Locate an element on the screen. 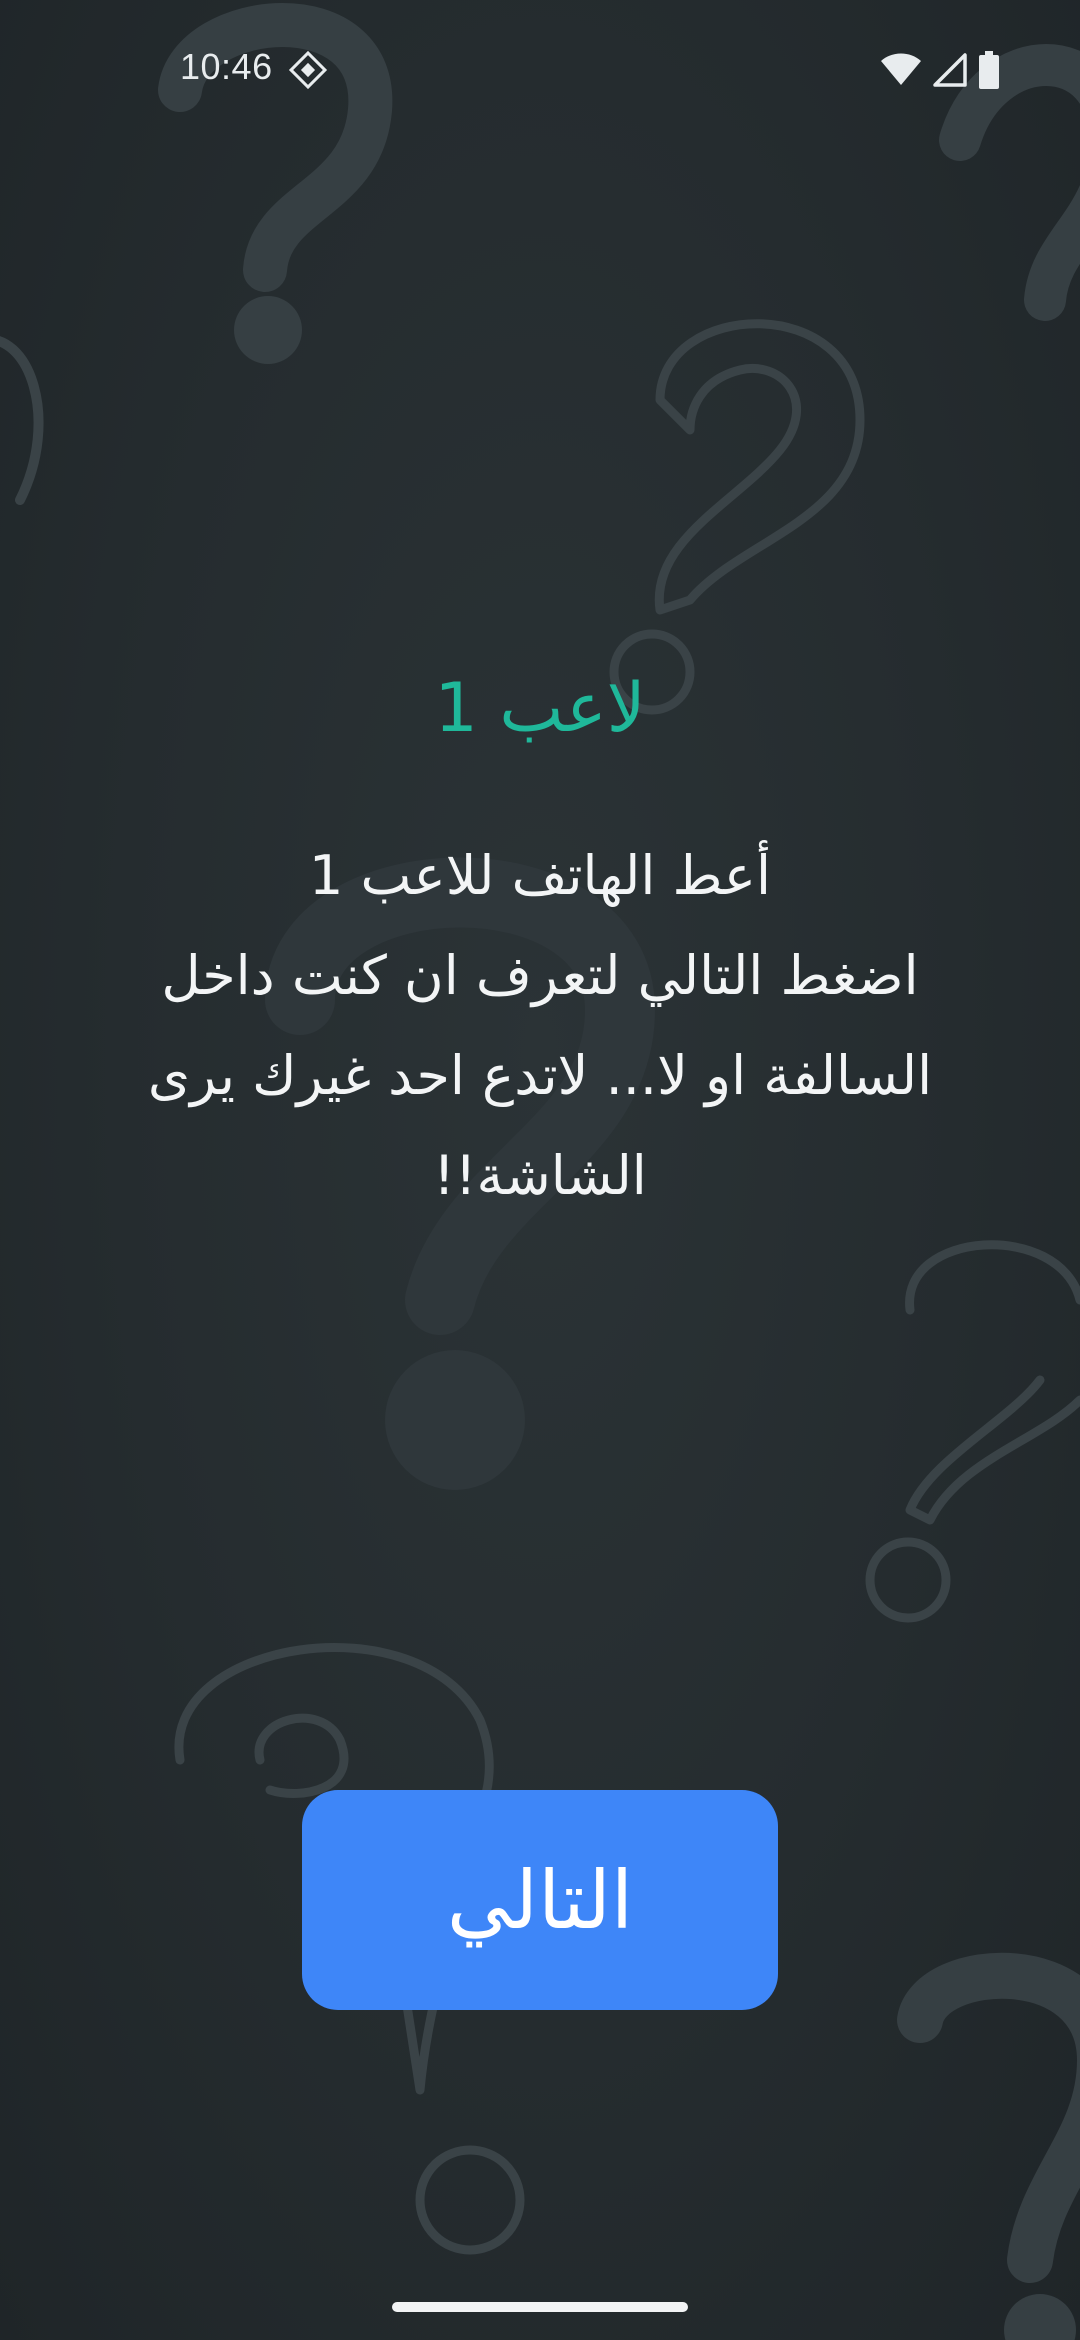 The width and height of the screenshot is (1080, 2340). wifi-icon is located at coordinates (901, 69).